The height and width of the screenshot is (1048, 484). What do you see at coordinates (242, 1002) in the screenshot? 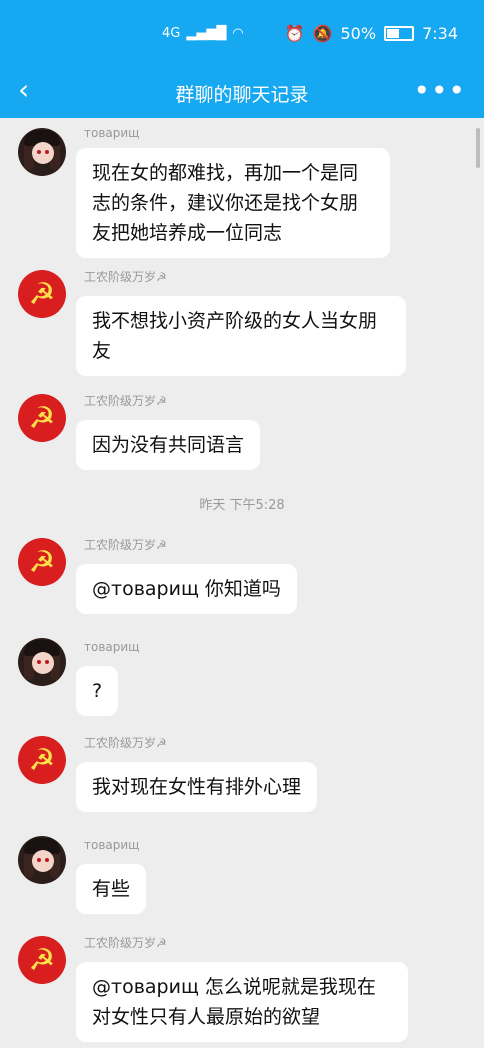
I see `message-bubble: @товарищ 怎么说呢就是我现在对女性只有人最原始的欲望` at bounding box center [242, 1002].